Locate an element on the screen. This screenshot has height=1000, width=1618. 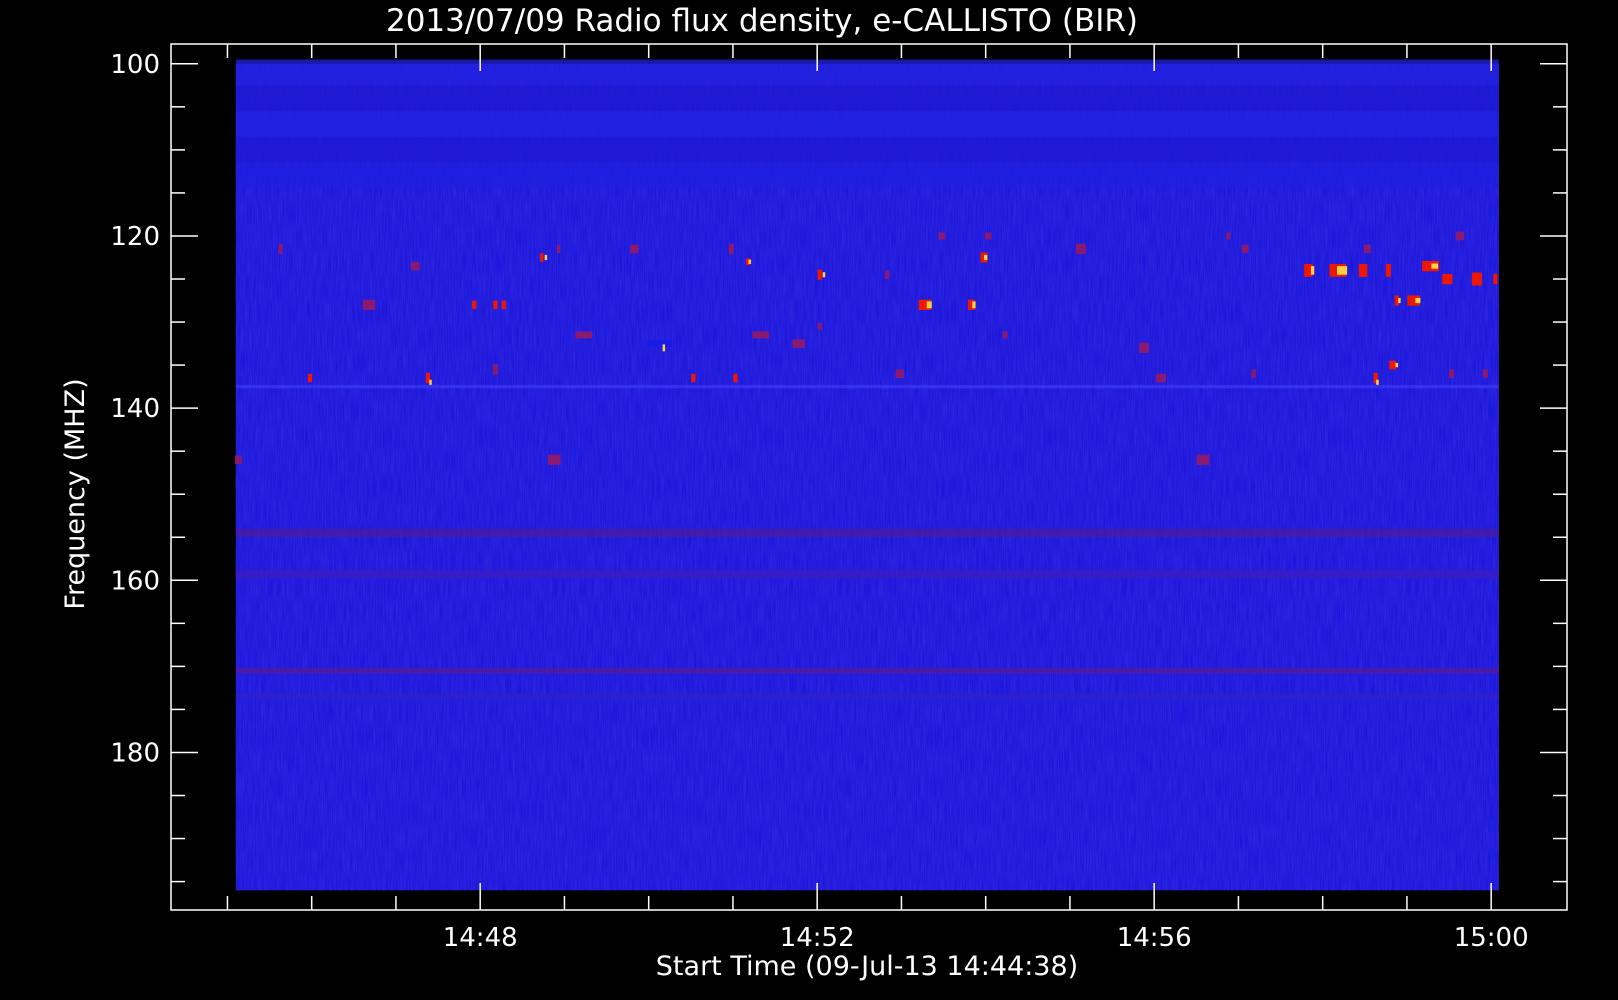
y-axis-label: Frequency (MHZ) is located at coordinates (75, 493).